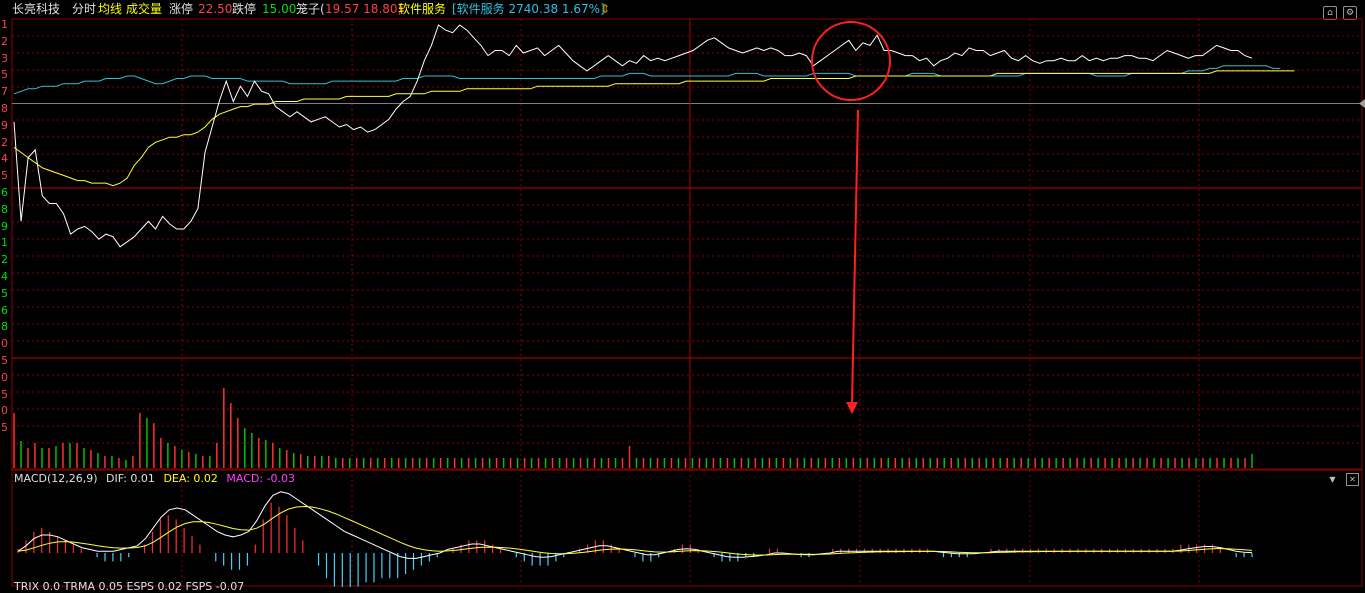 The height and width of the screenshot is (593, 1365). Describe the element at coordinates (1352, 479) in the screenshot. I see `close-icon: ✕` at that location.